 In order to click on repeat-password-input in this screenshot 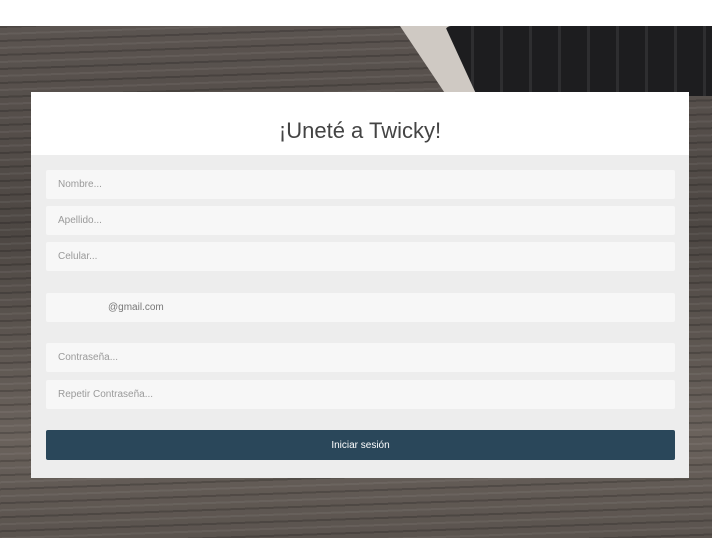, I will do `click(360, 394)`.